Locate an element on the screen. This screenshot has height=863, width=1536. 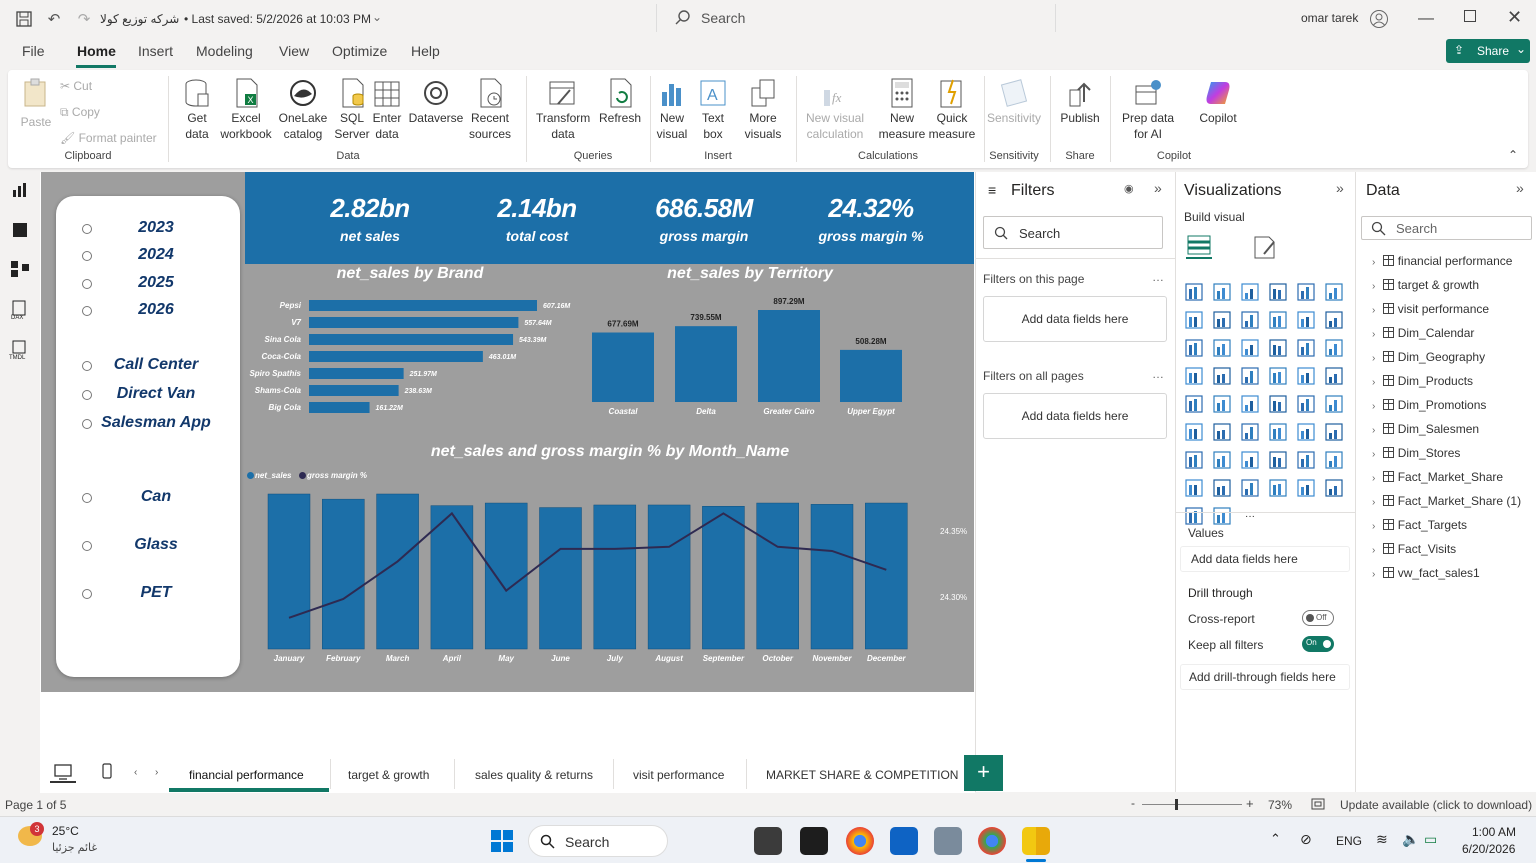
data-search-input: Search is located at coordinates (1446, 228).